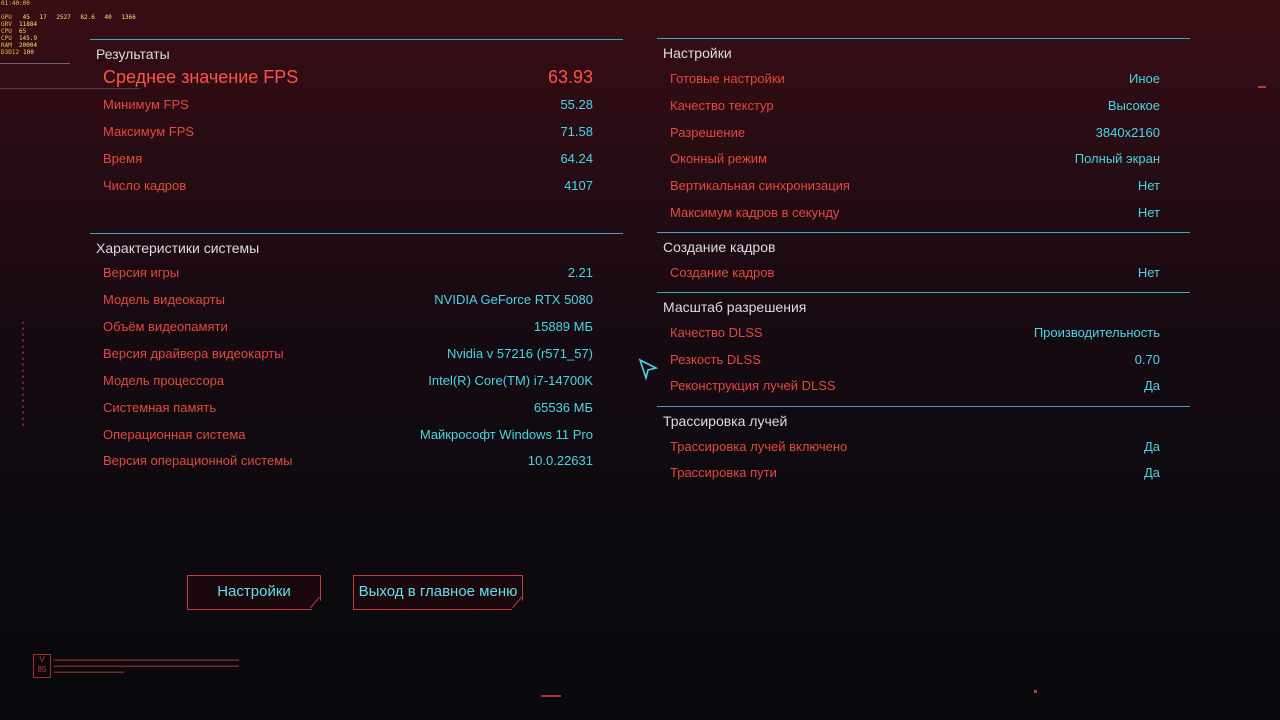 This screenshot has height=720, width=1280. Describe the element at coordinates (915, 272) in the screenshot. I see `framegen-row: Создание кадров Нет` at that location.